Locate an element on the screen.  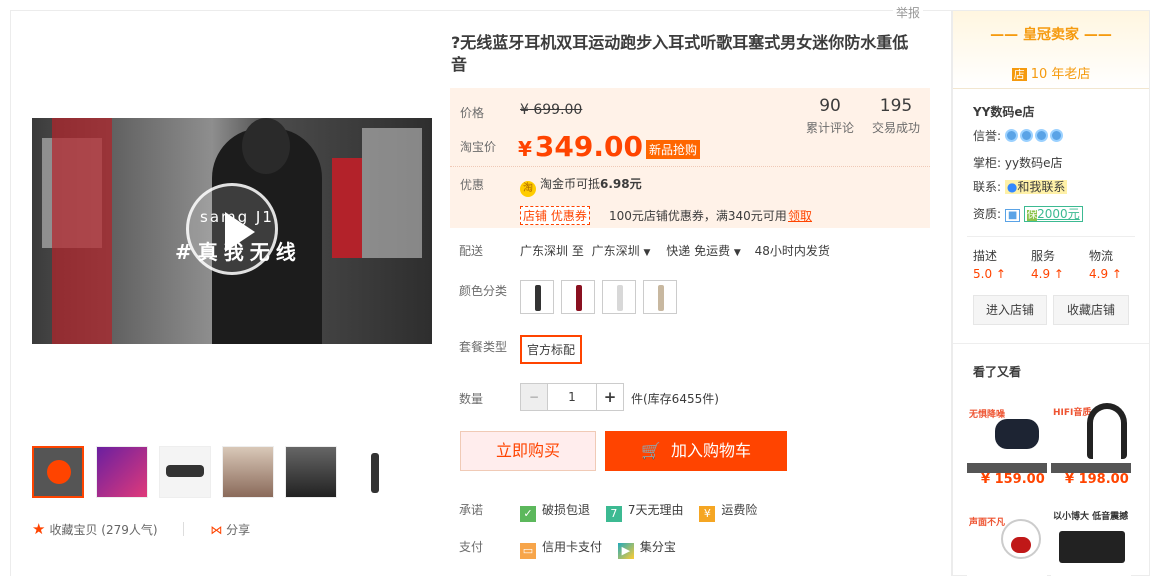
current-price: ¥349.00 is located at coordinates (580, 146).